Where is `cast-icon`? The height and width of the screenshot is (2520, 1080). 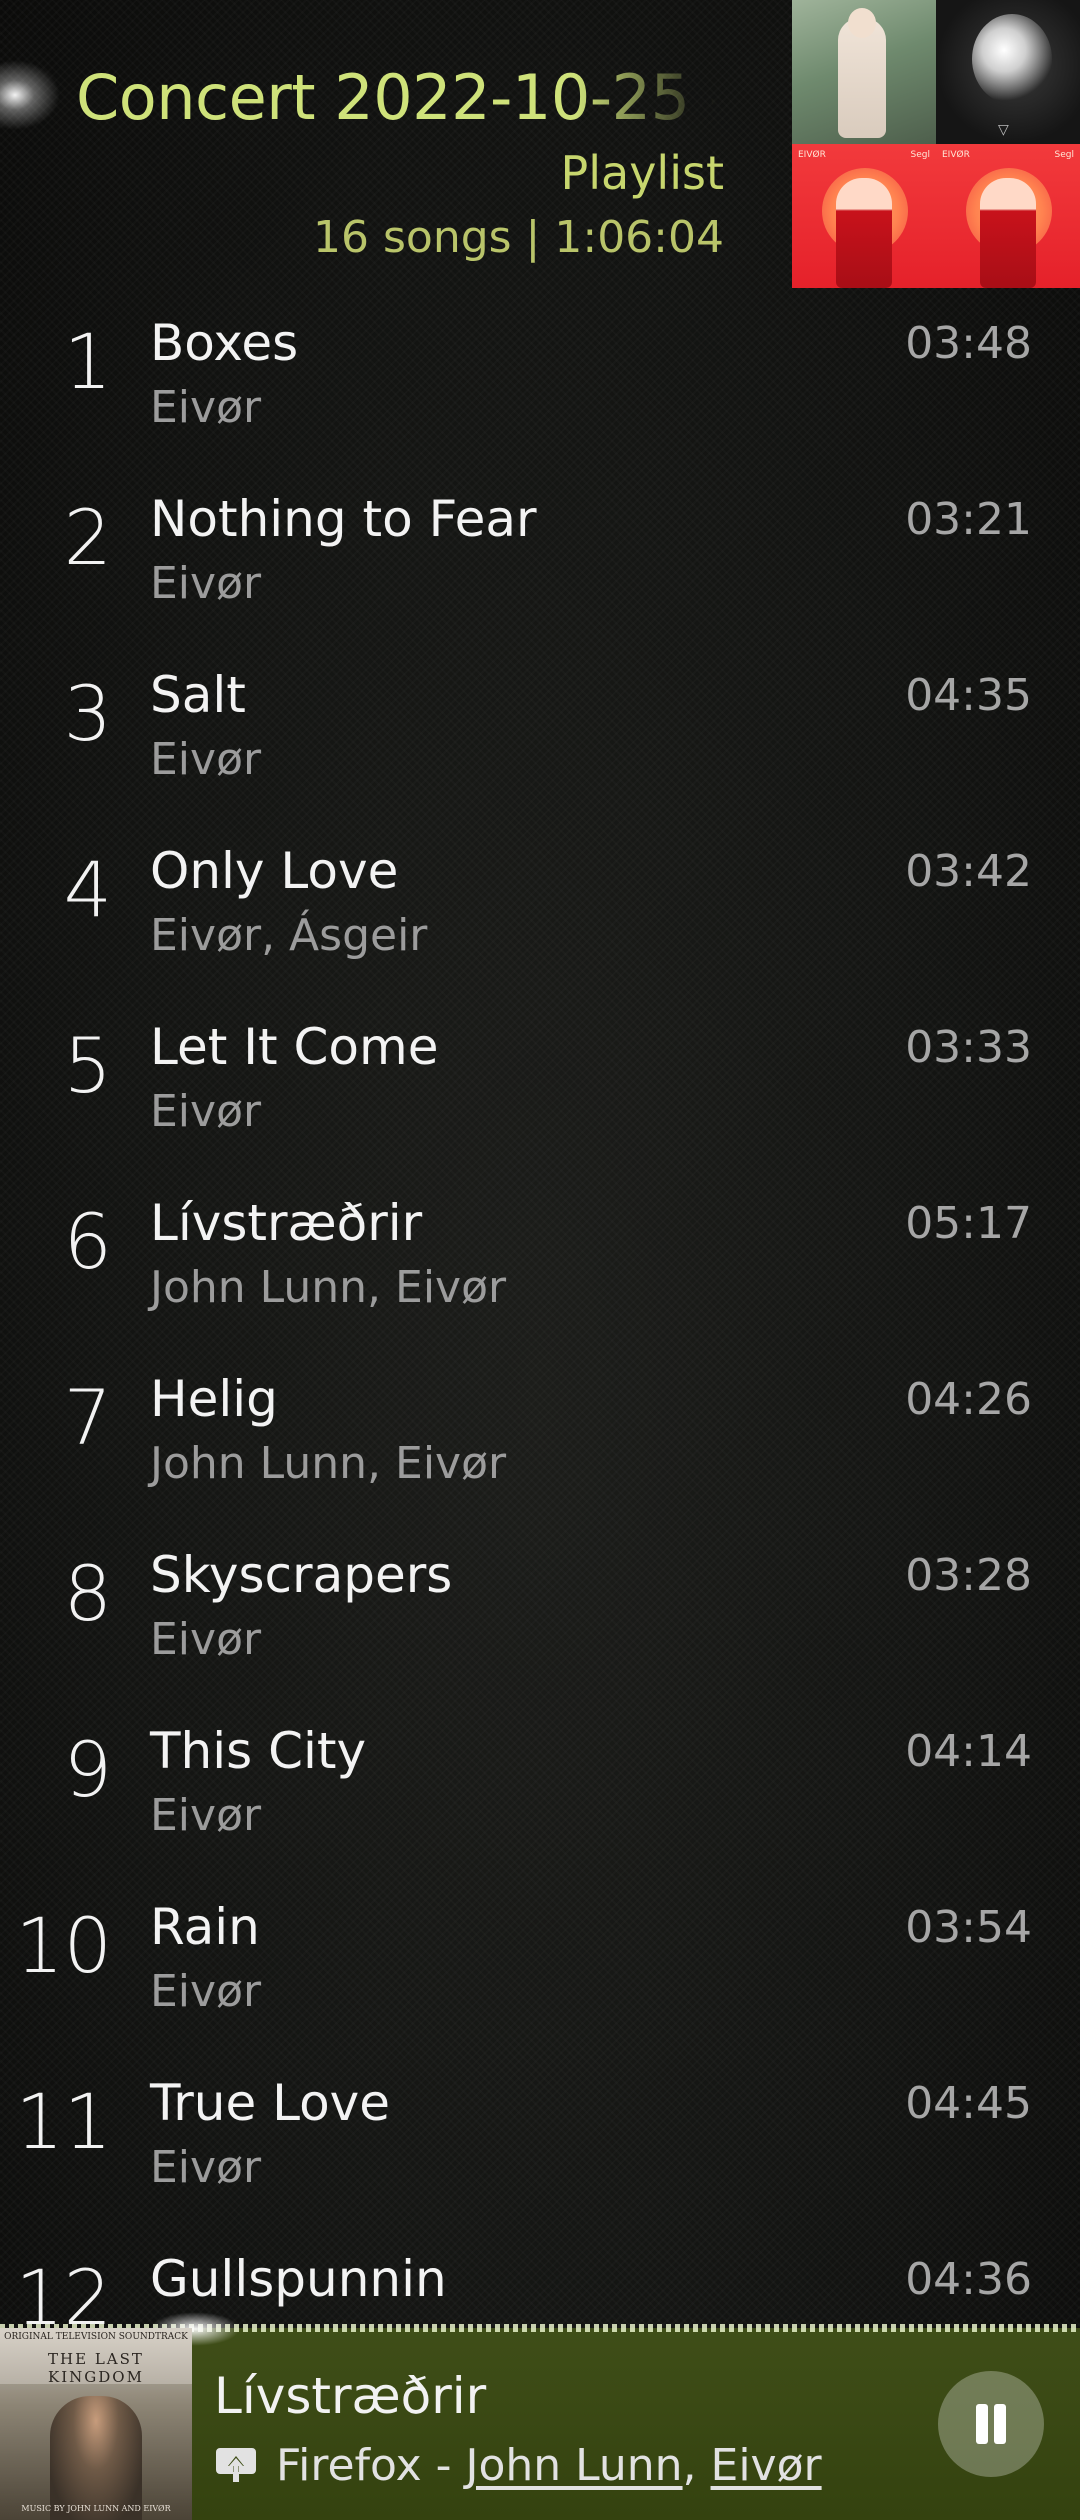
cast-icon is located at coordinates (236, 2465).